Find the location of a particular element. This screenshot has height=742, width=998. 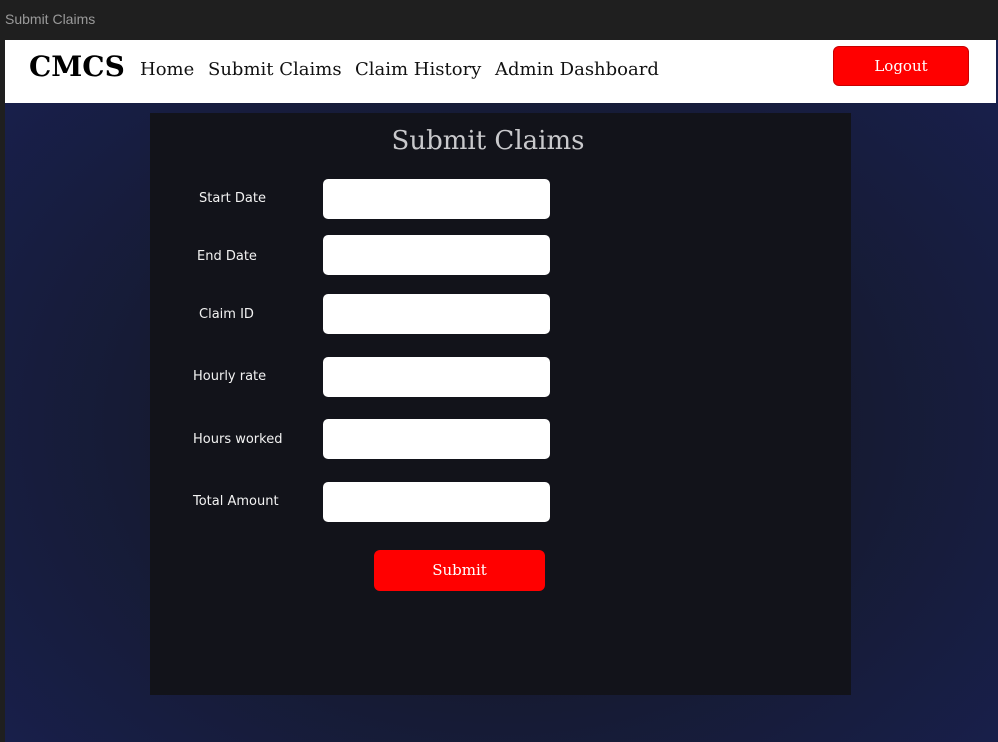

hourly-rate-input is located at coordinates (436, 377).